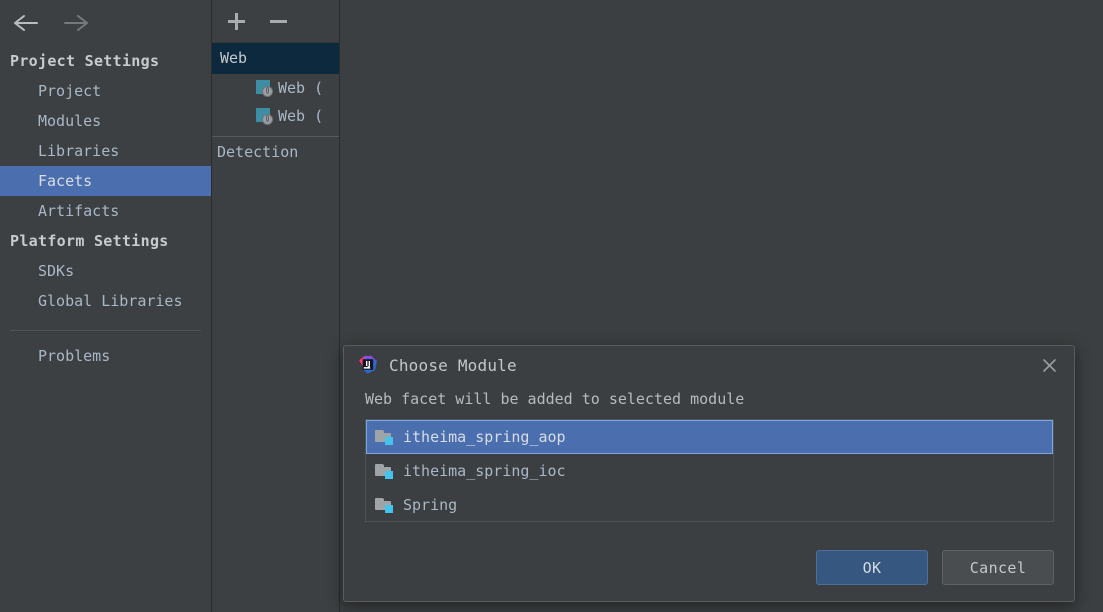  I want to click on facet-tree-panel: Web Web ( Web ( Detection, so click(276, 306).